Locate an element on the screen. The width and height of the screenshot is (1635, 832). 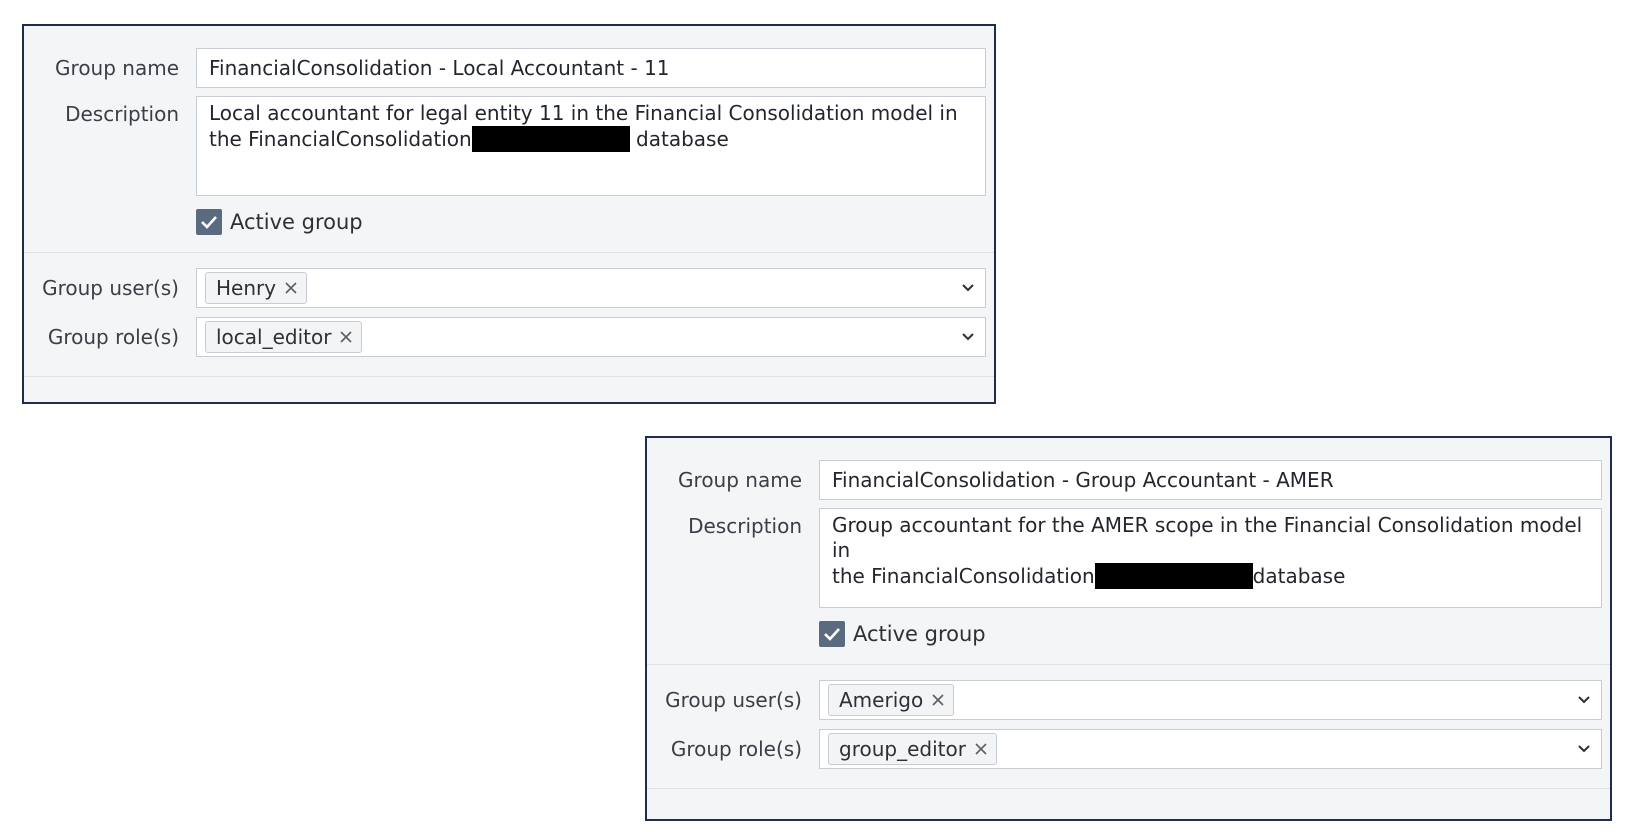
group-roles-select: group_editor is located at coordinates (1210, 749).